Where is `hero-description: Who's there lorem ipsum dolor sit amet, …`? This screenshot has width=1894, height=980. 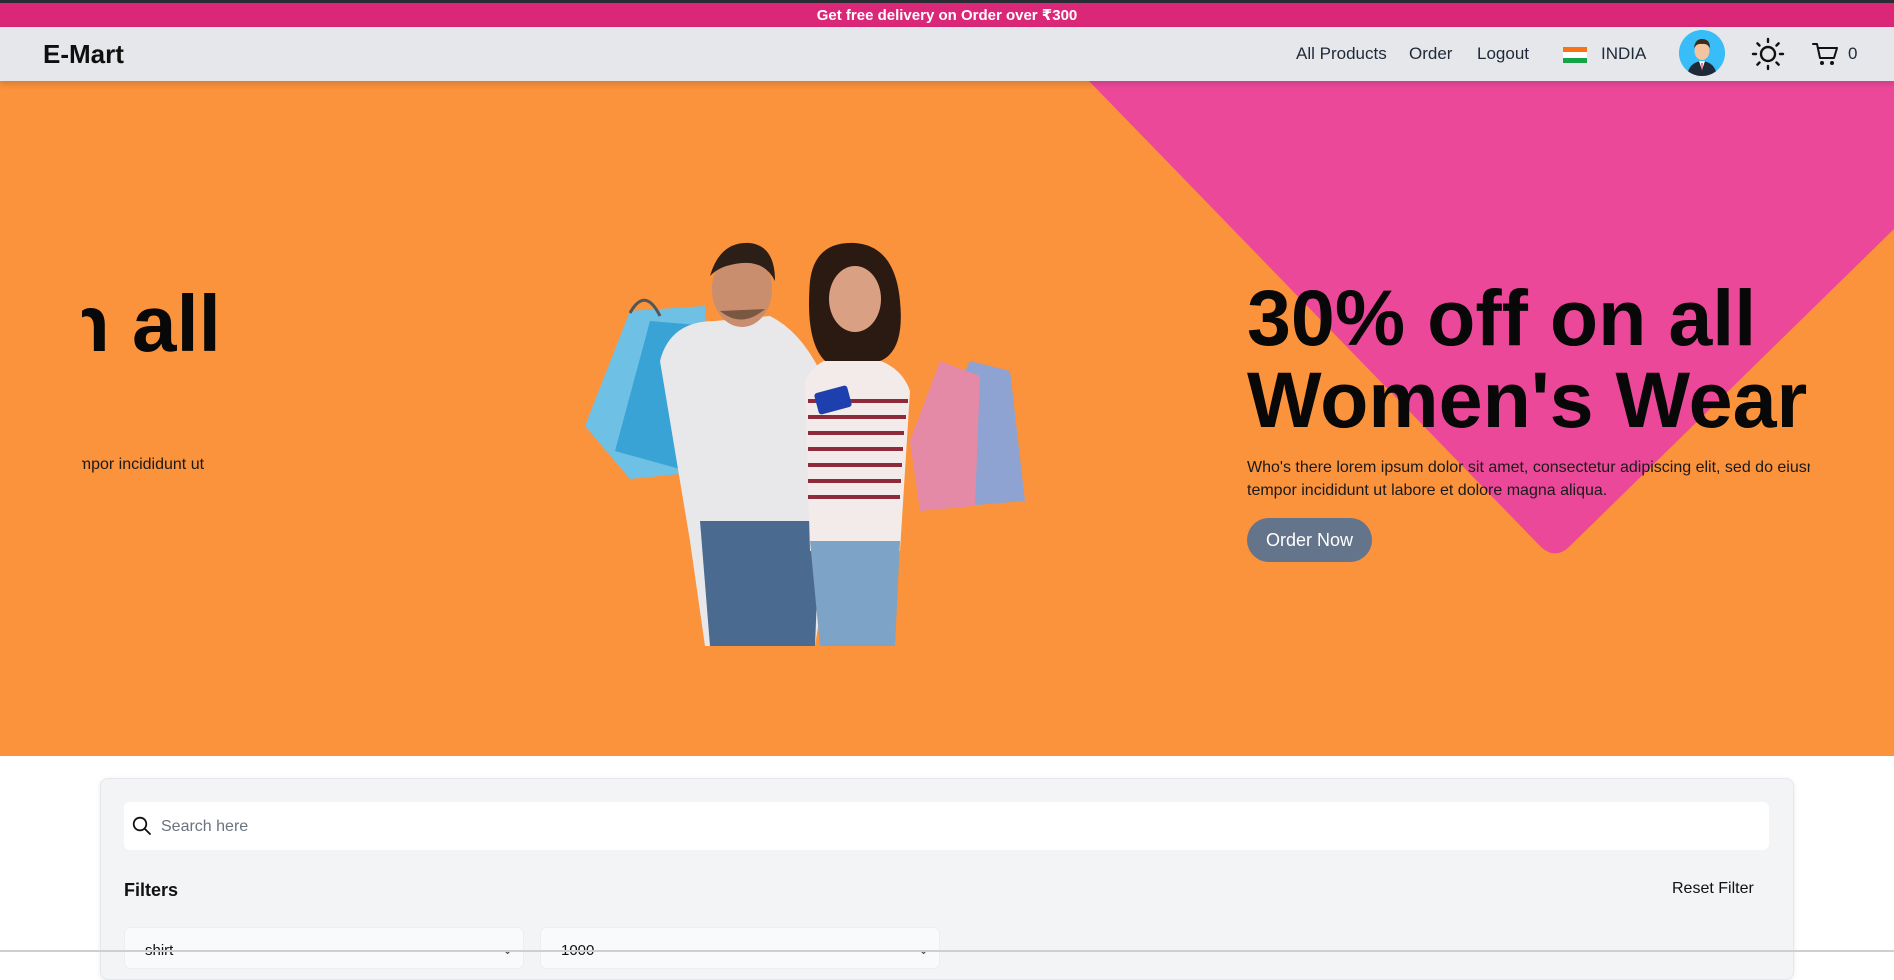 hero-description: Who's there lorem ipsum dolor sit amet, … is located at coordinates (1528, 479).